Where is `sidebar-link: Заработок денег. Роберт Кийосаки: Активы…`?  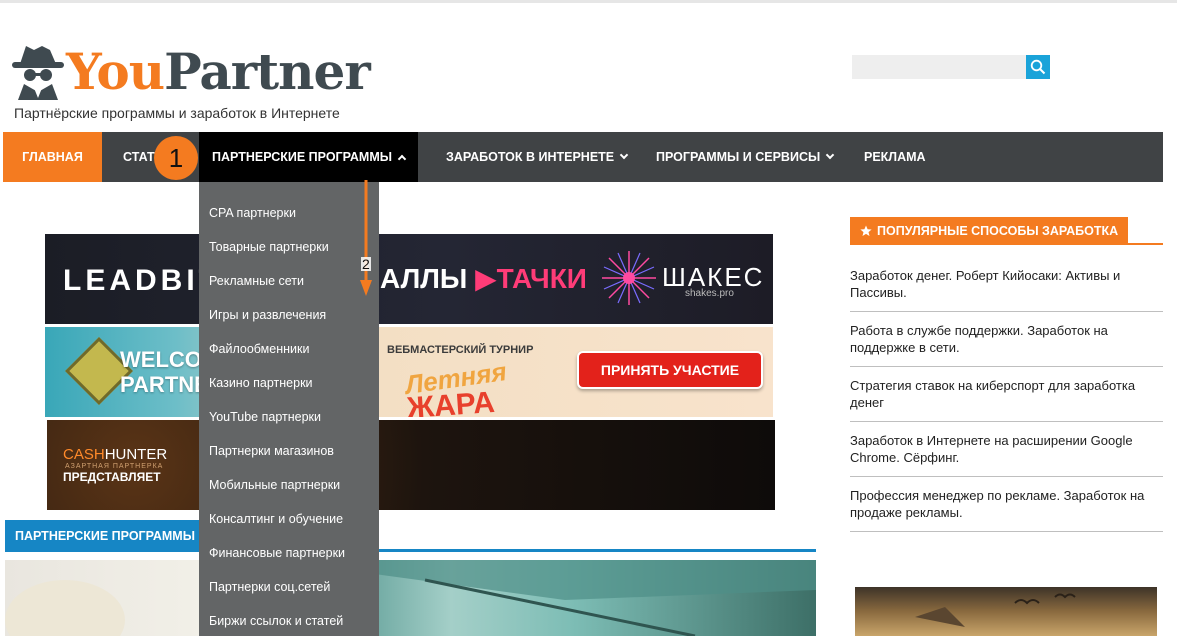 sidebar-link: Заработок денег. Роберт Кийосаки: Активы… is located at coordinates (1006, 284).